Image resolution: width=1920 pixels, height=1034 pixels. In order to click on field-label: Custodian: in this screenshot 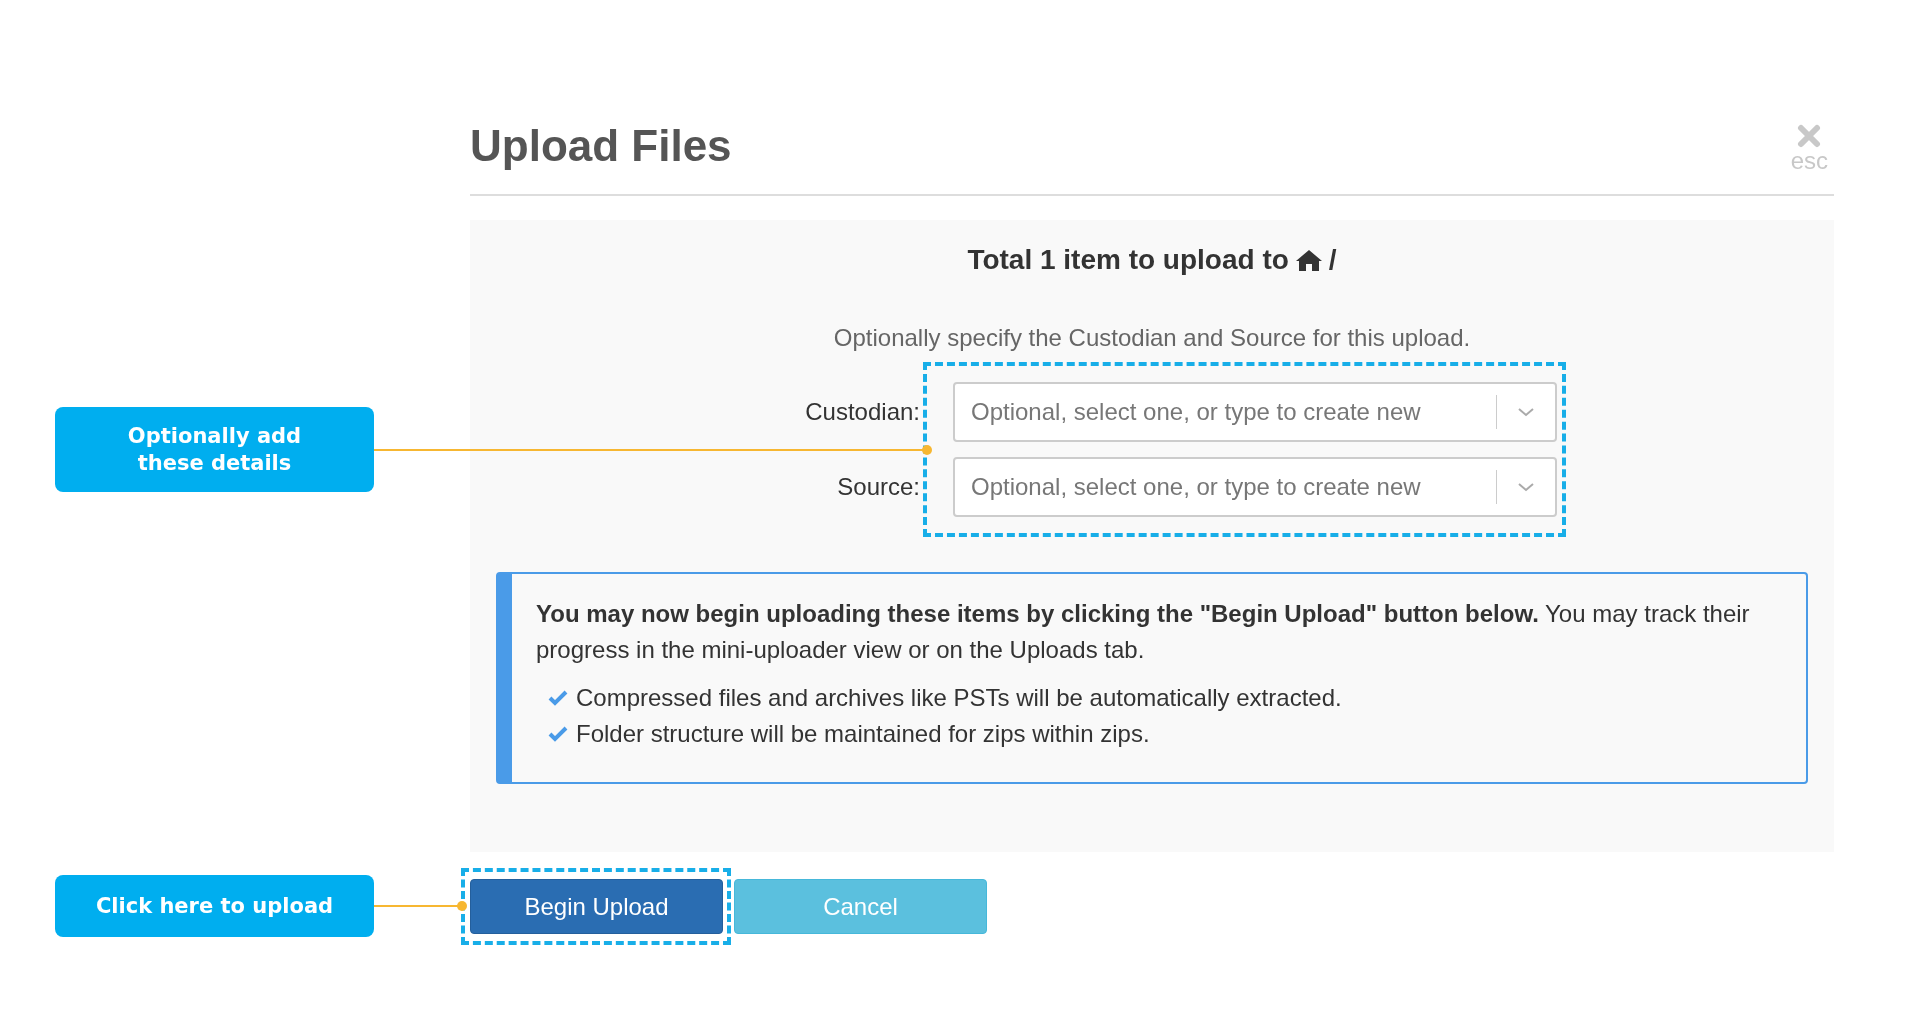, I will do `click(862, 412)`.